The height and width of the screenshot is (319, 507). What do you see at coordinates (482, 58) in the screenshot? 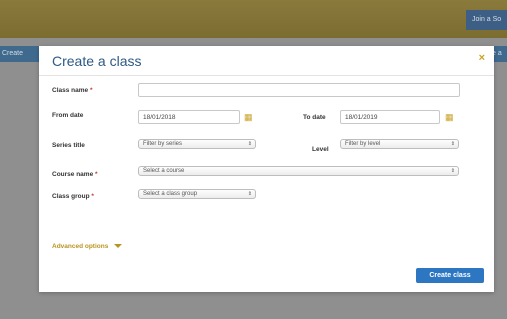
I see `close-icon: ×` at bounding box center [482, 58].